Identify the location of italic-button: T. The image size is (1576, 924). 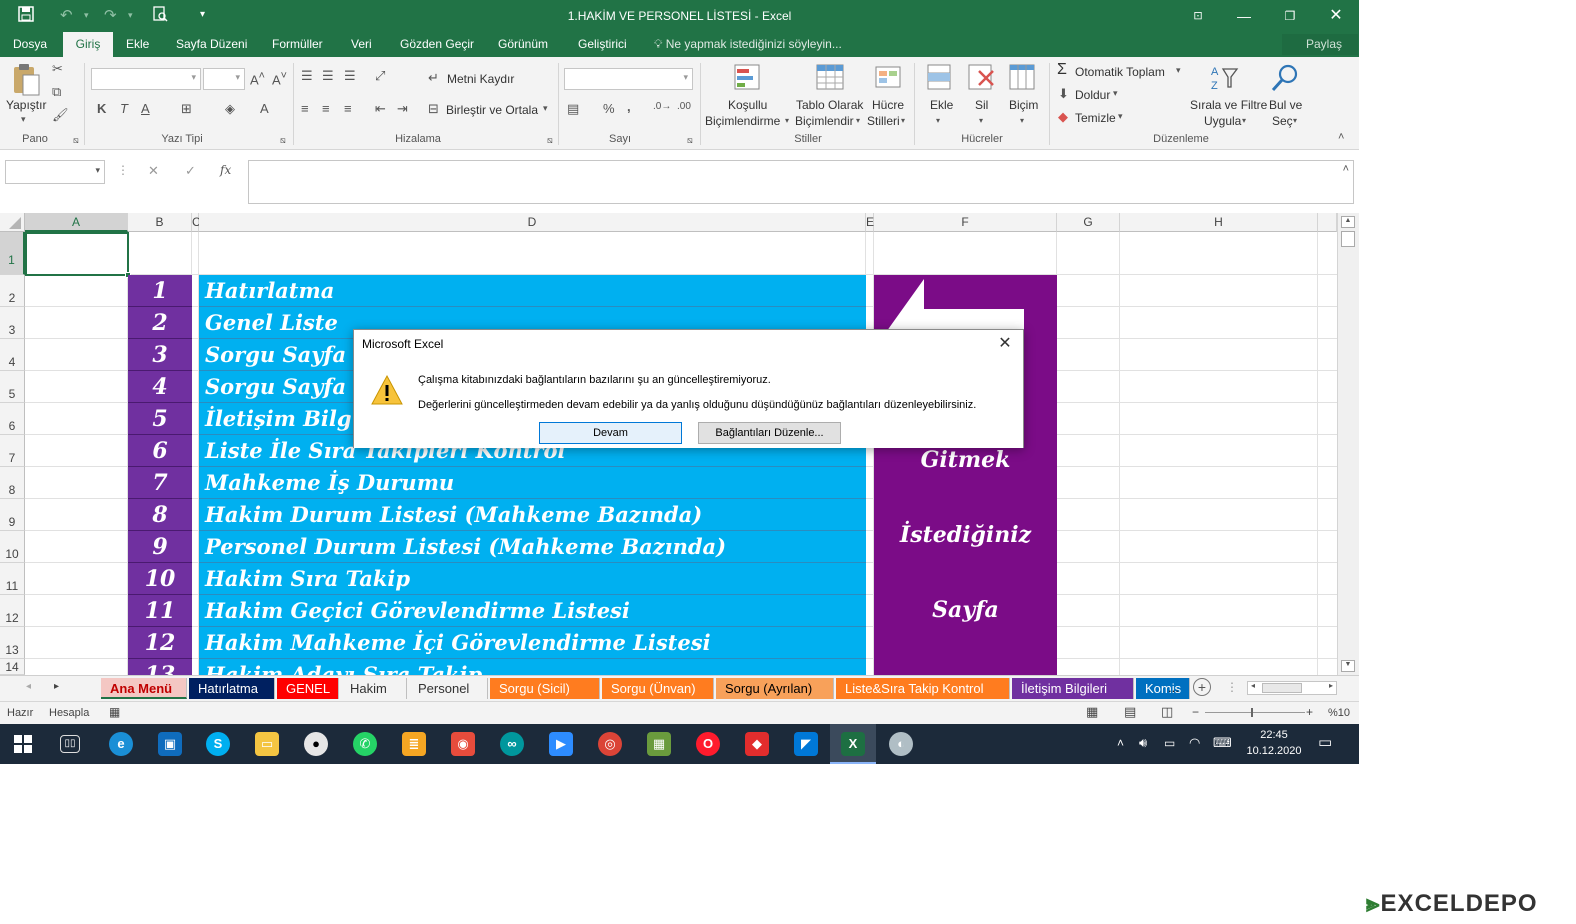
(124, 108).